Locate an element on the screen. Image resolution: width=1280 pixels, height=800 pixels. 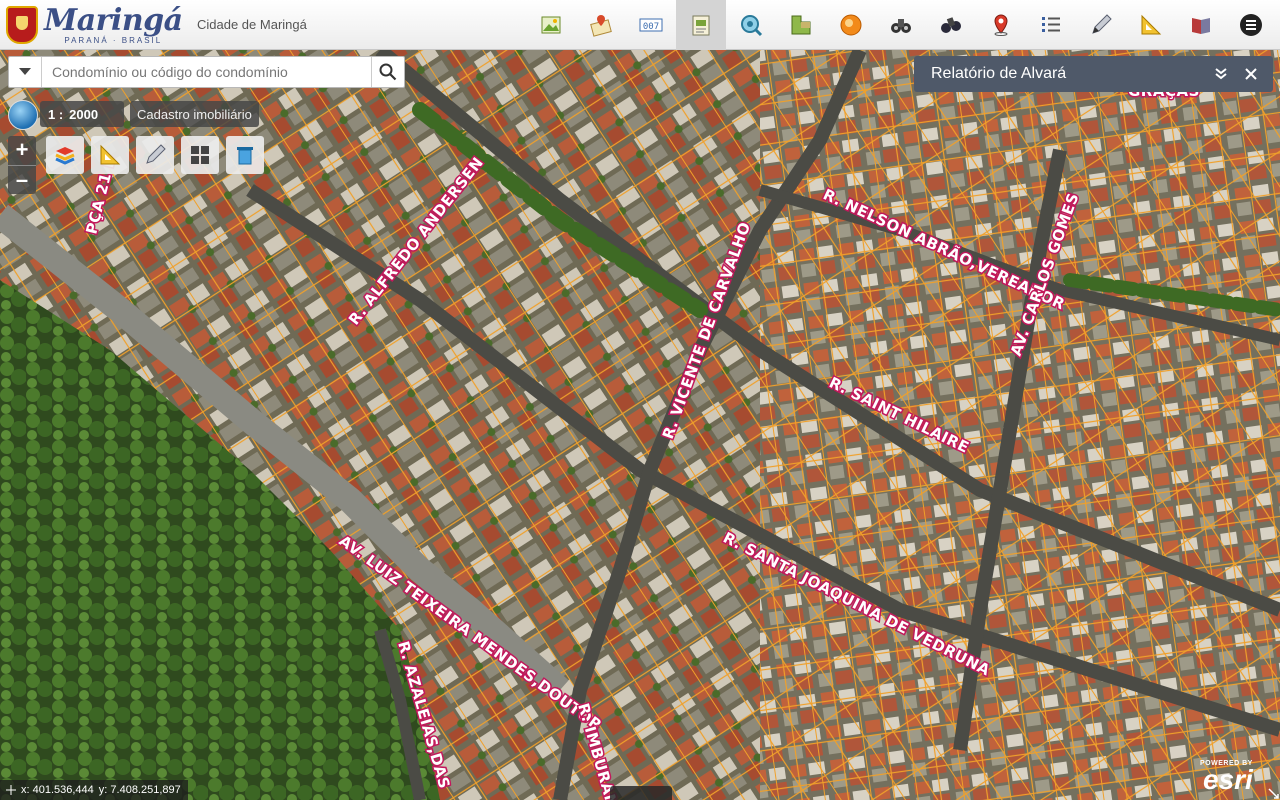
menu-icon is located at coordinates (1251, 25).